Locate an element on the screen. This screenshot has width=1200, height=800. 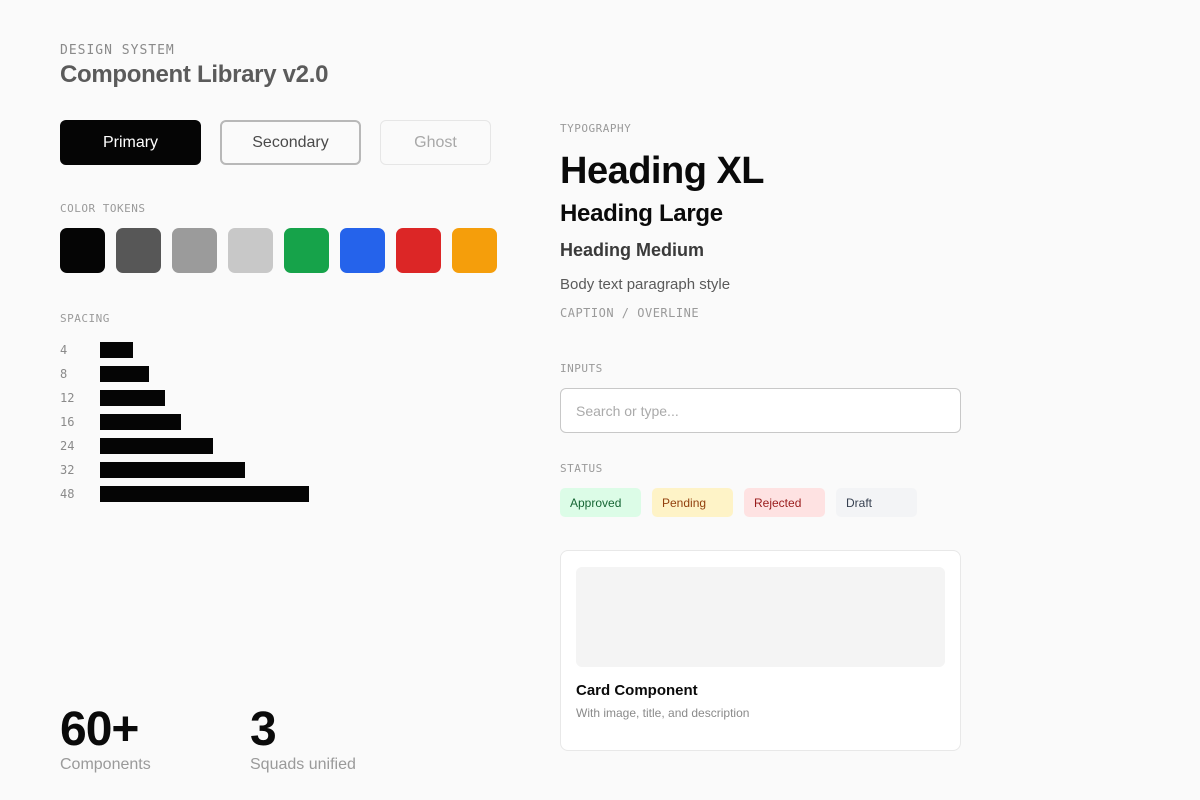
inputs-label: INPUTS is located at coordinates (581, 368).